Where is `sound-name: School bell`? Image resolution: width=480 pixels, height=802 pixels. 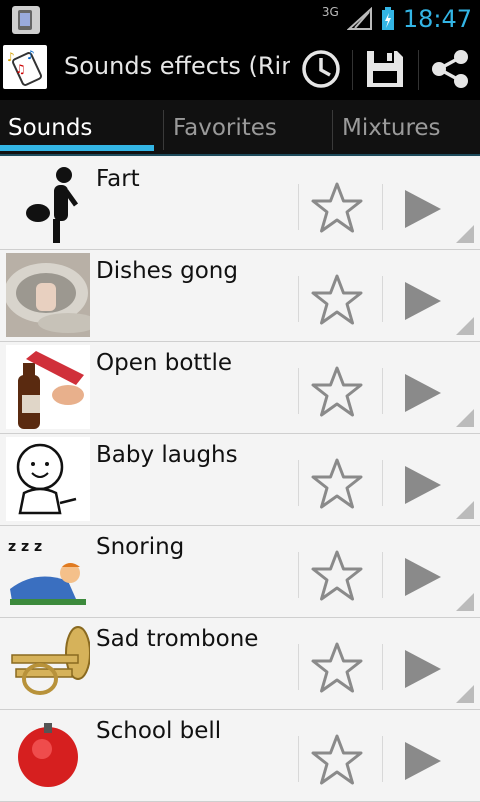 sound-name: School bell is located at coordinates (159, 731).